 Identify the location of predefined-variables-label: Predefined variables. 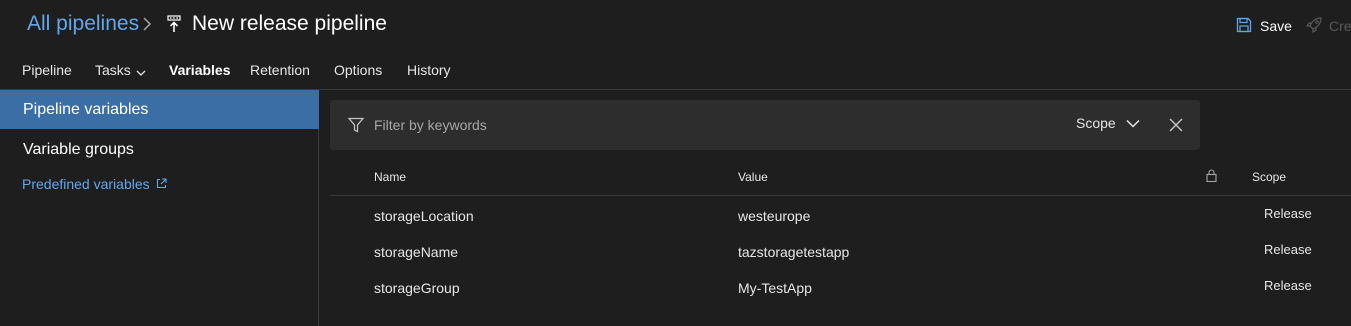
(86, 184).